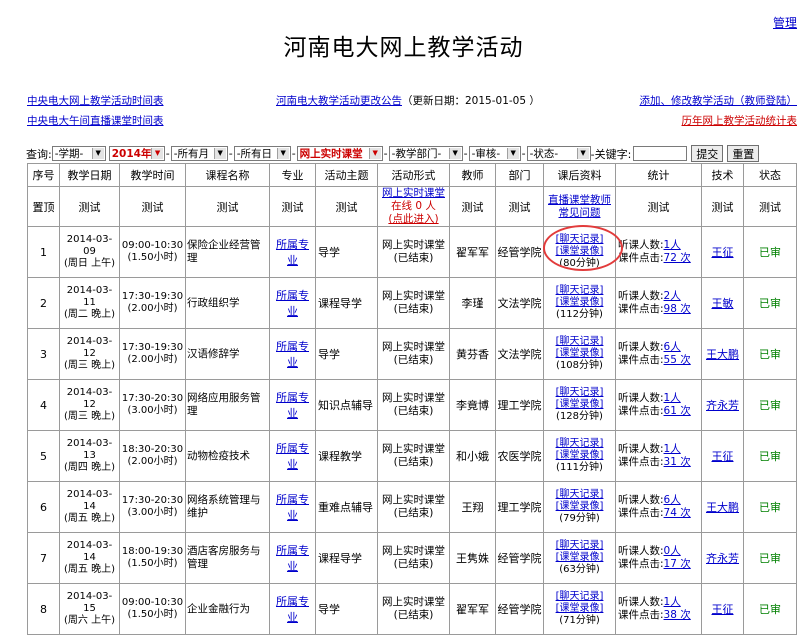 This screenshot has width=807, height=639. I want to click on clicks-link: 17 次, so click(677, 564).